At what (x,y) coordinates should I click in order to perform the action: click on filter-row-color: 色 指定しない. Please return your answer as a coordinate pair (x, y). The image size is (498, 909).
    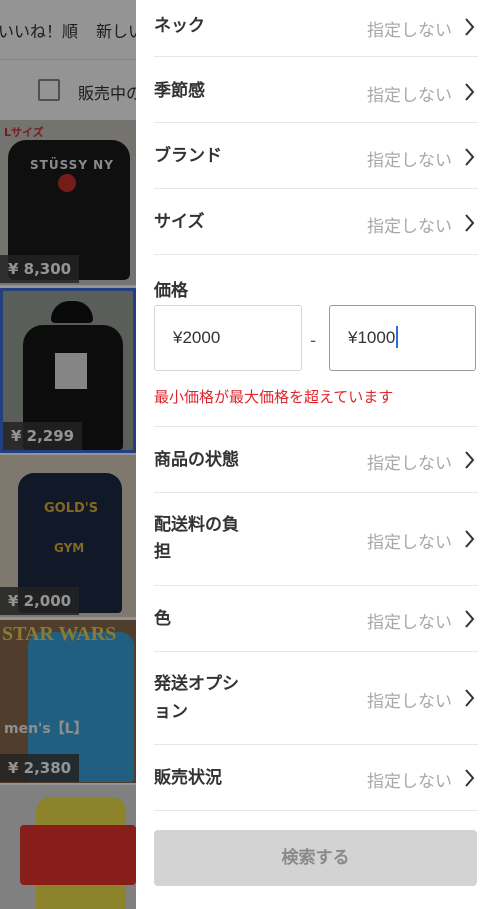
    Looking at the image, I should click on (316, 619).